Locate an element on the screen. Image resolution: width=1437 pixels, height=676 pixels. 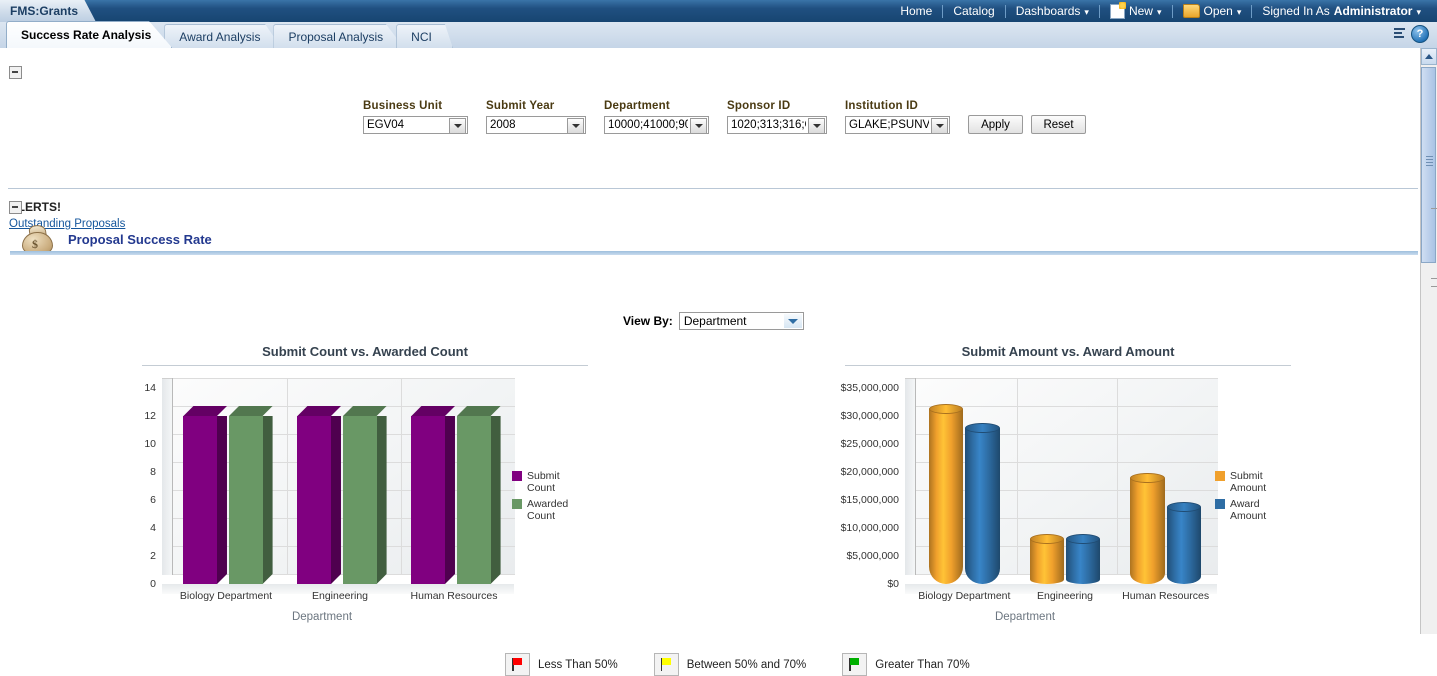
red-flag-icon is located at coordinates (517, 664).